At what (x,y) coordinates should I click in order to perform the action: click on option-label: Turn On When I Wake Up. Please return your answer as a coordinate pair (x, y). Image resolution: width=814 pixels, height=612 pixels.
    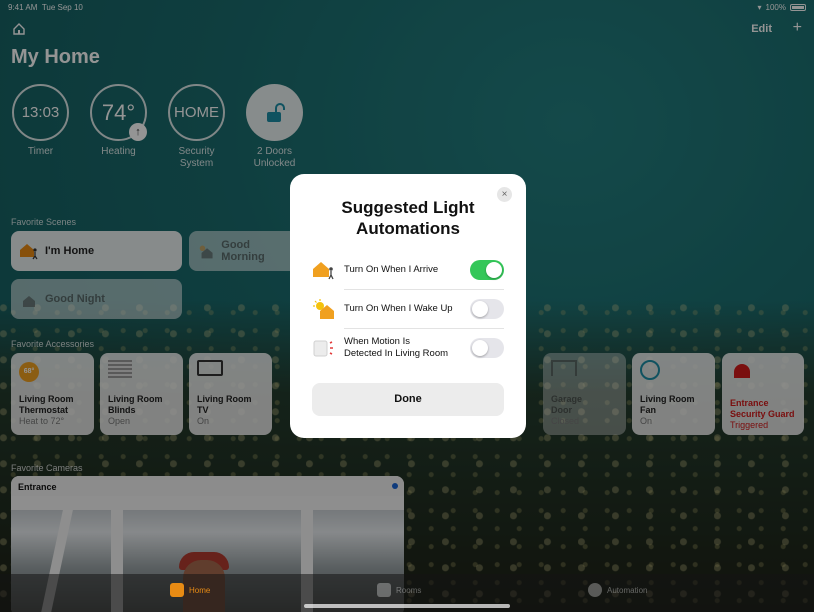
    Looking at the image, I should click on (398, 308).